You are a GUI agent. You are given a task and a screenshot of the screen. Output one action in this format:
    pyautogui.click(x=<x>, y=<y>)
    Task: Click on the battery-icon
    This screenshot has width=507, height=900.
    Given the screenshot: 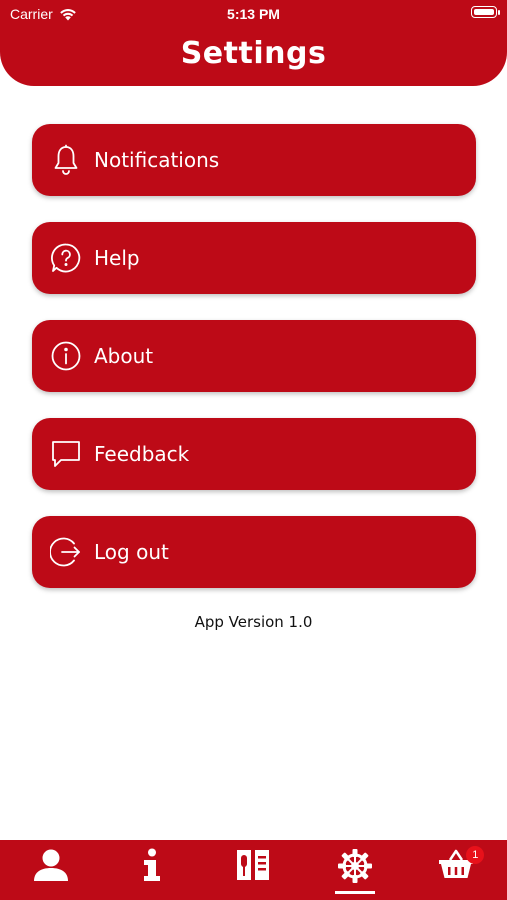 What is the action you would take?
    pyautogui.click(x=485, y=12)
    